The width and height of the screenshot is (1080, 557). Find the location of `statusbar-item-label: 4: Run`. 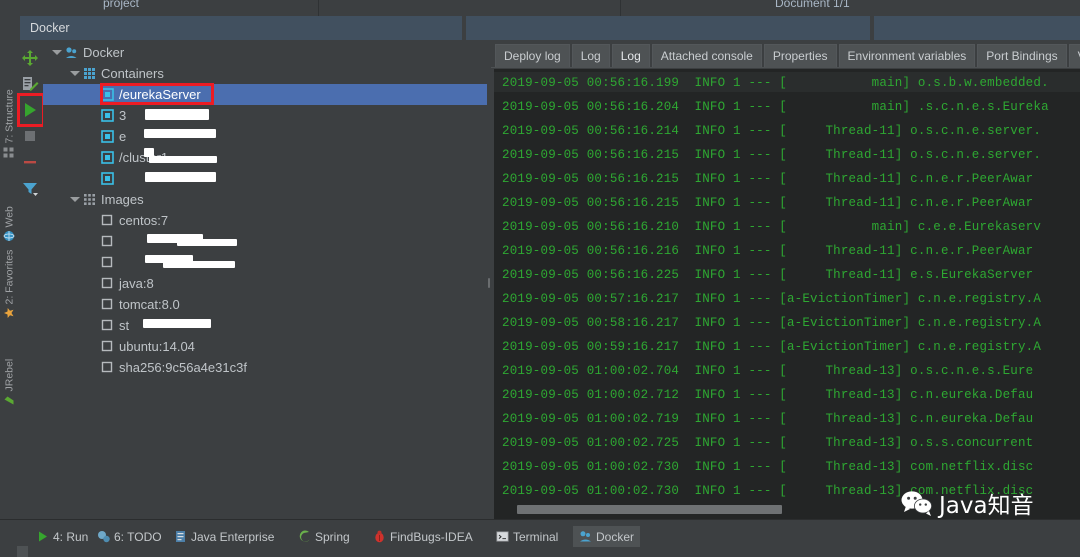

statusbar-item-label: 4: Run is located at coordinates (71, 536).